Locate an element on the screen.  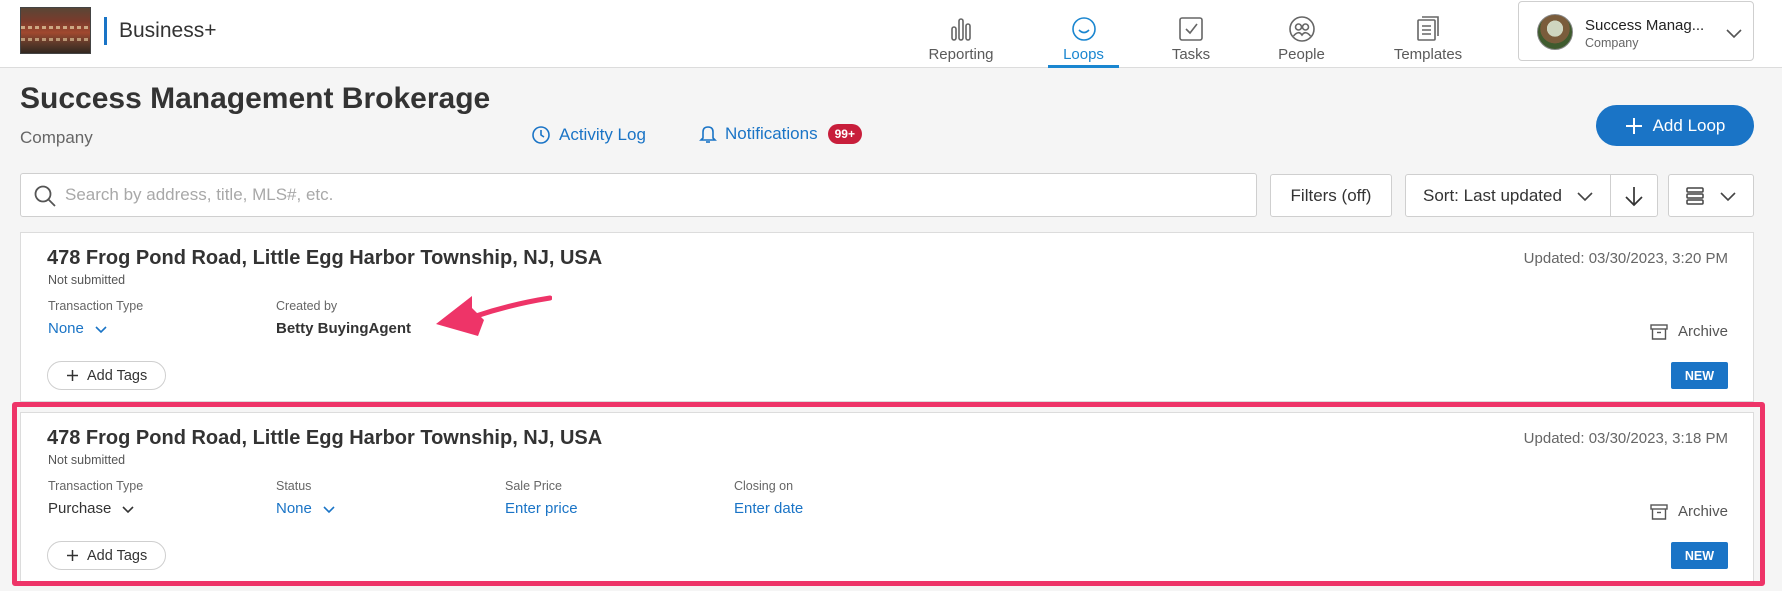
loop-icon is located at coordinates (1083, 29).